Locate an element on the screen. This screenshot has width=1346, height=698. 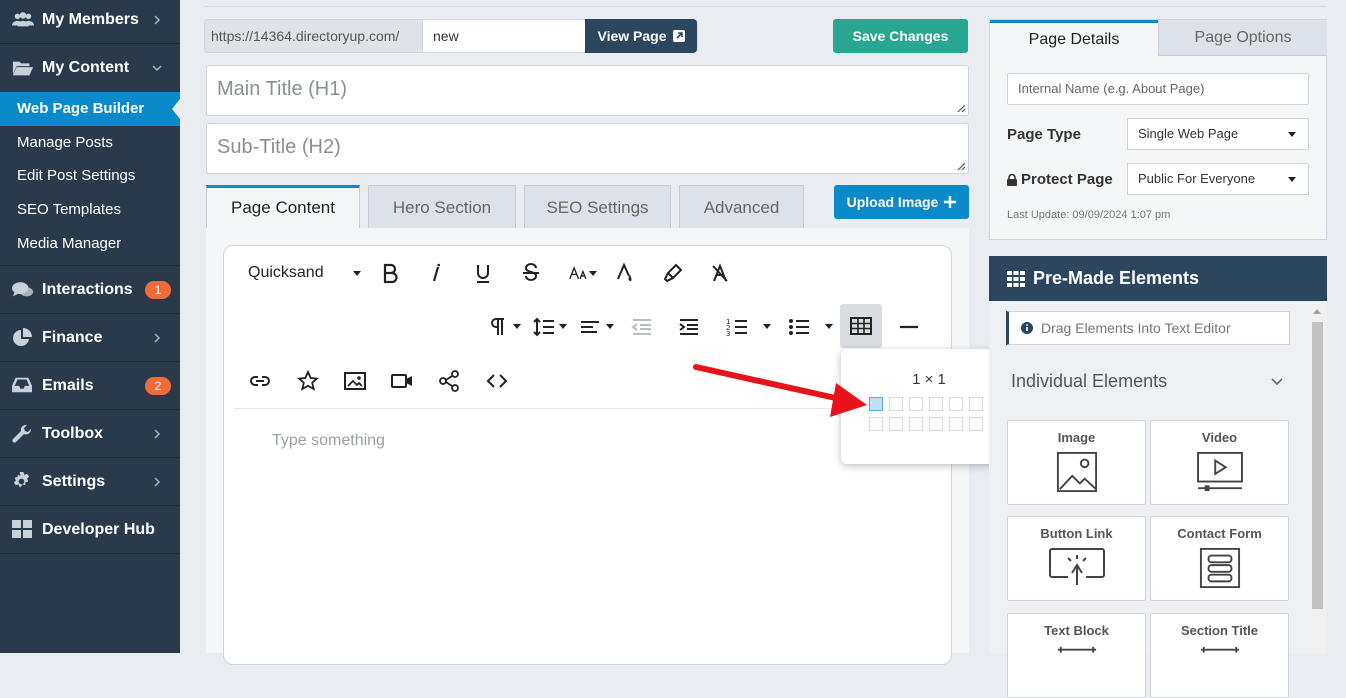
line-height-button is located at coordinates (544, 327).